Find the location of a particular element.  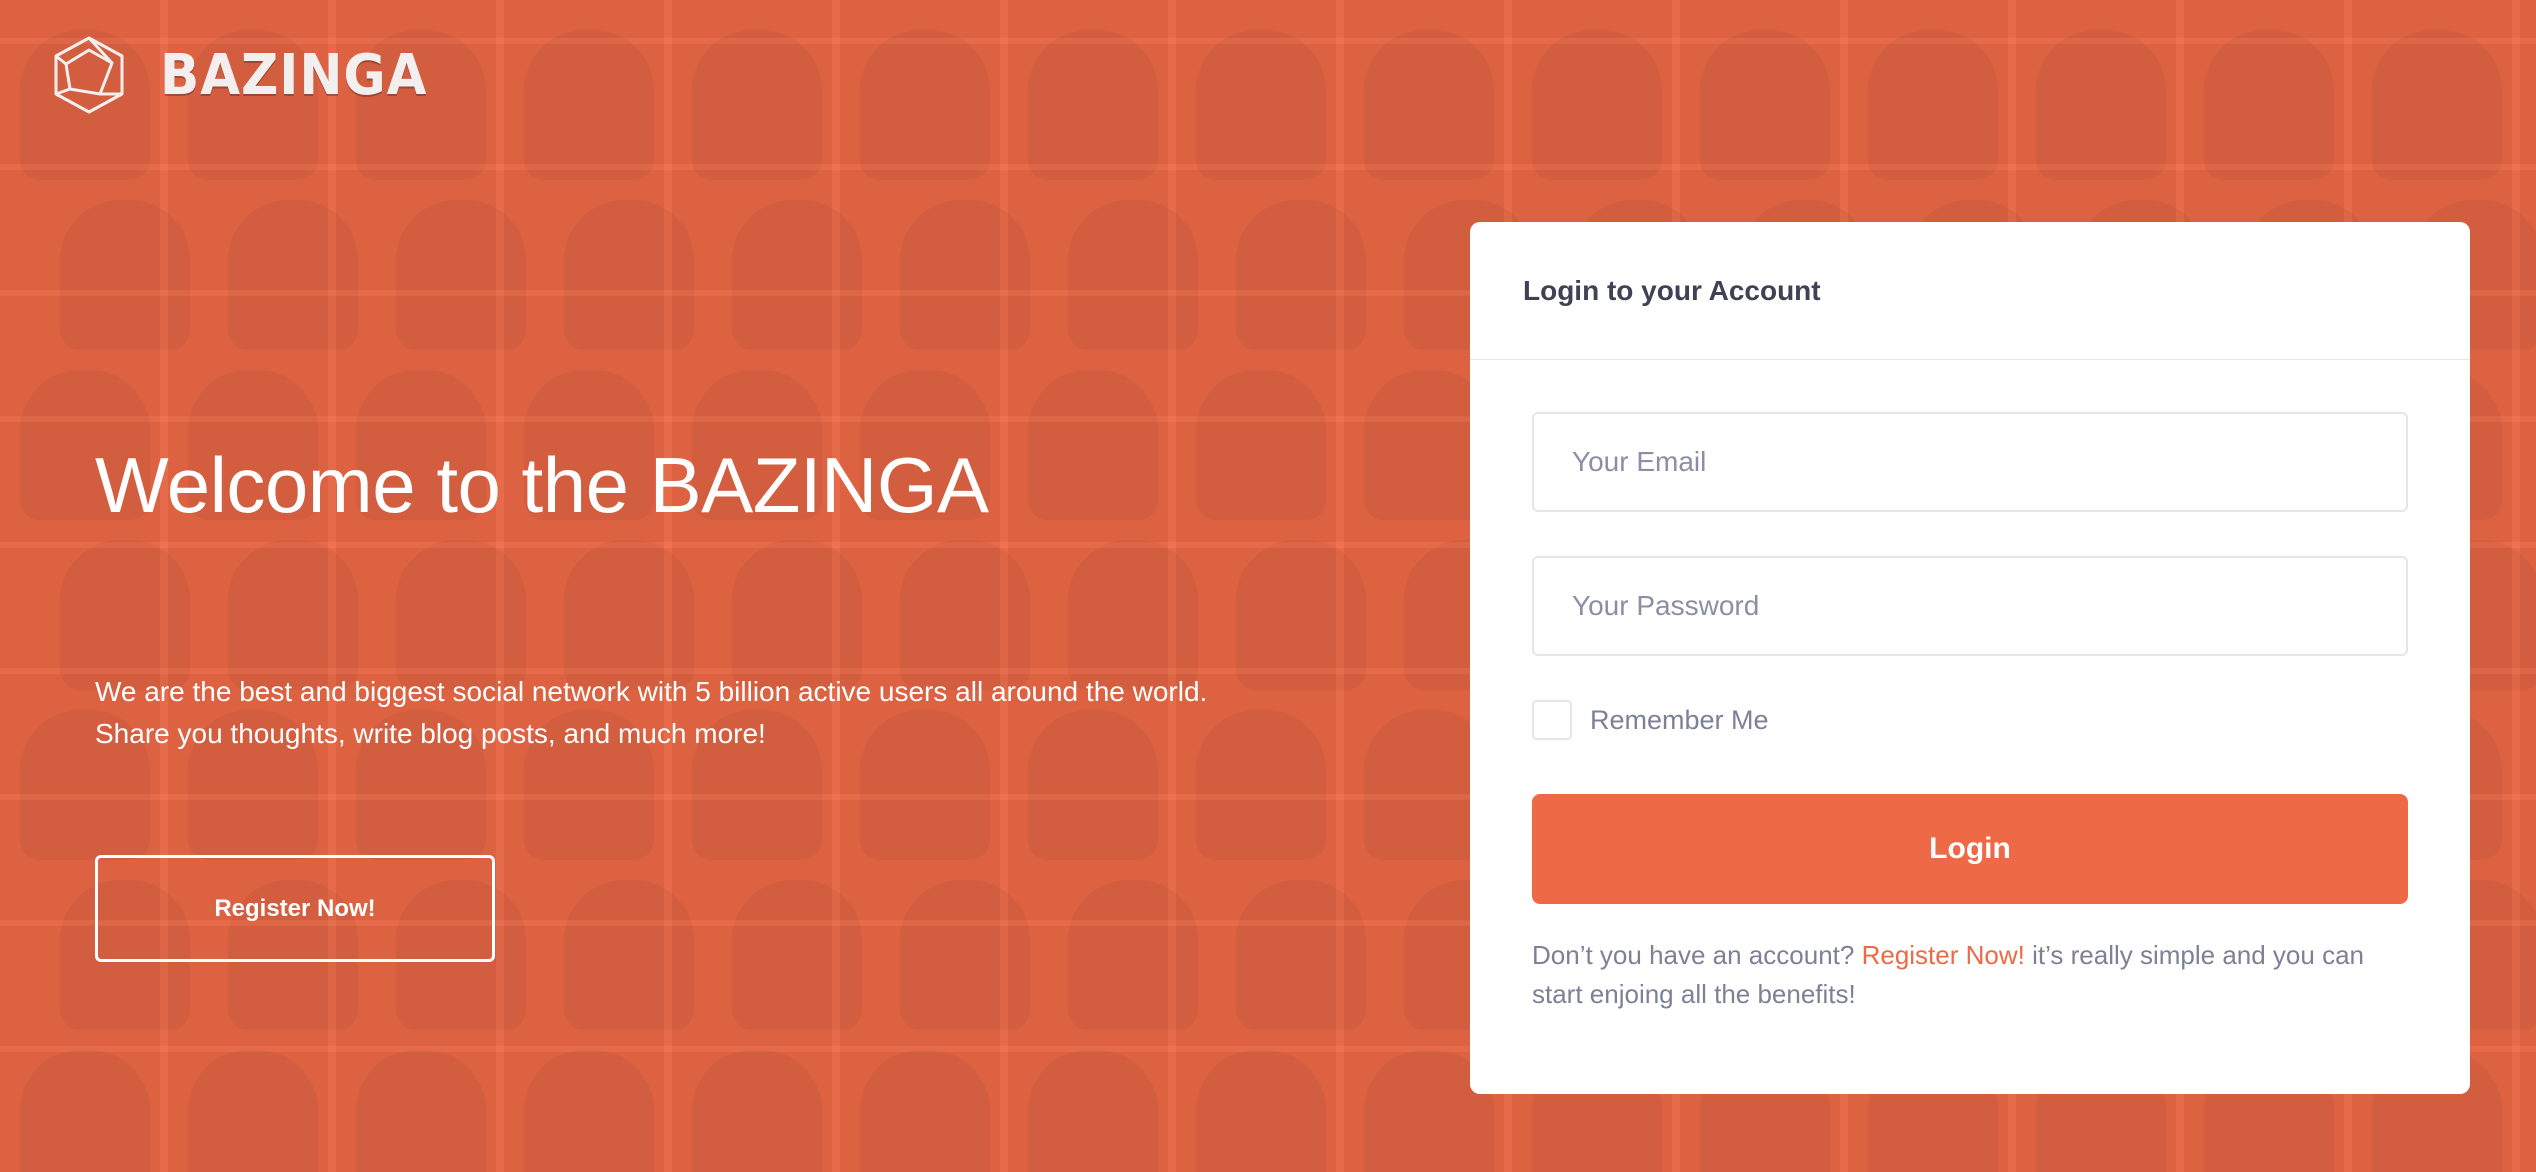

hero-title: Welcome to the BAZINGA is located at coordinates (542, 485).